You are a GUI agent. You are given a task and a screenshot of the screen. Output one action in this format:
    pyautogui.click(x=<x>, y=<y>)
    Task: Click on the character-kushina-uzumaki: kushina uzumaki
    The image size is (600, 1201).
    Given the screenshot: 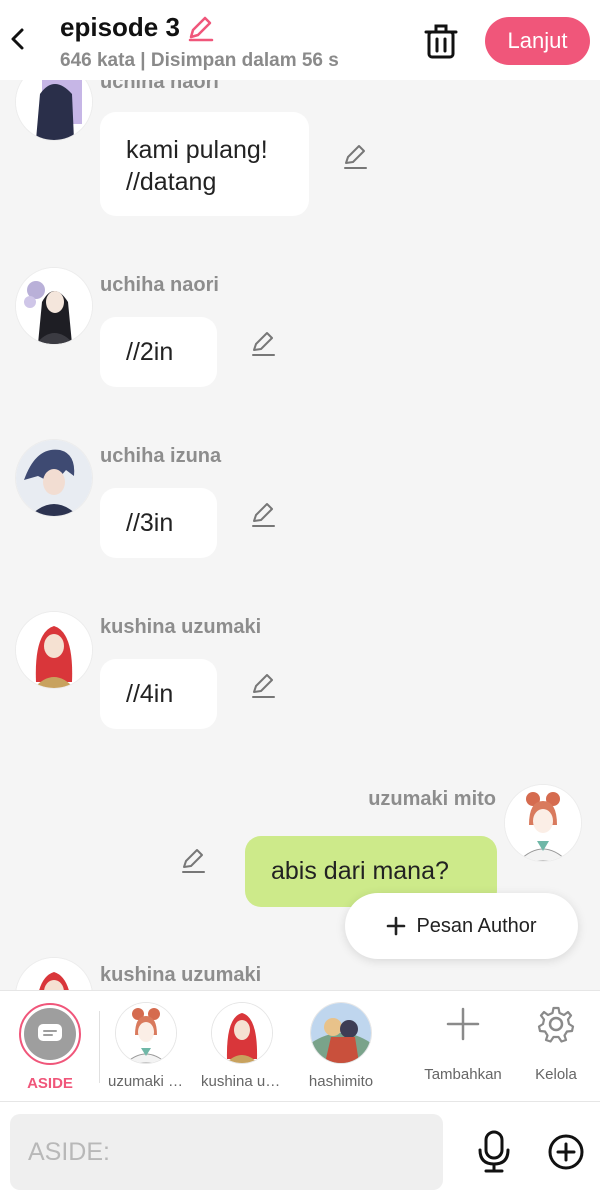 What is the action you would take?
    pyautogui.click(x=242, y=1046)
    